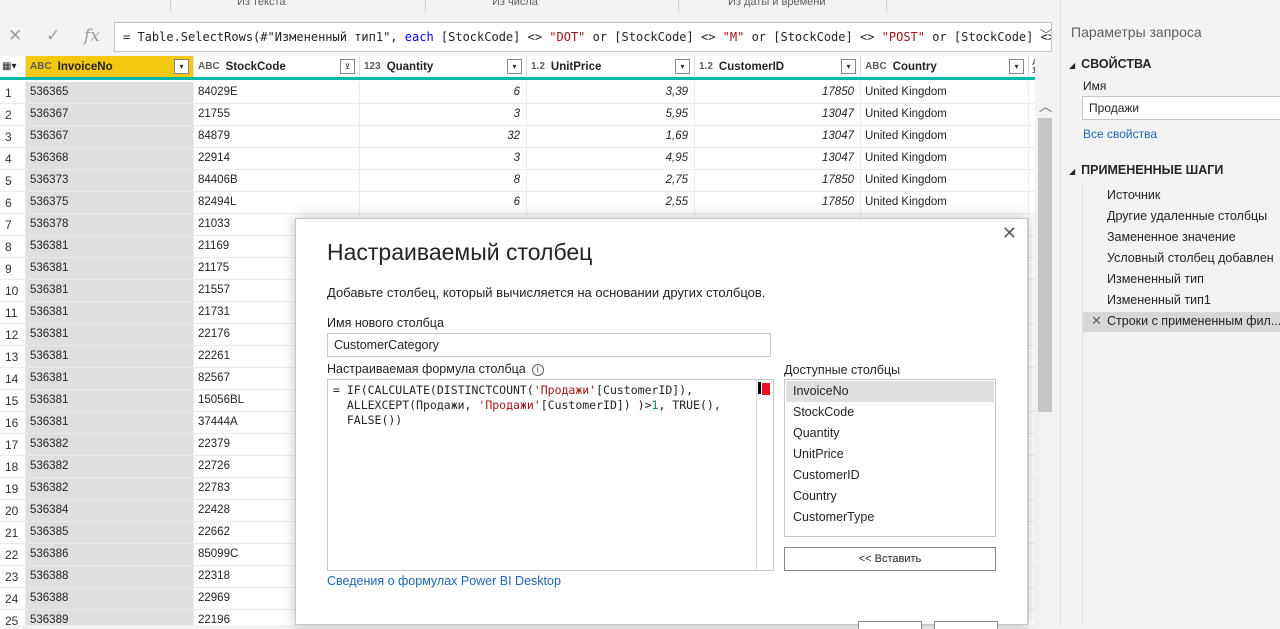 This screenshot has height=629, width=1280. I want to click on table-cell: 84879, so click(277, 137).